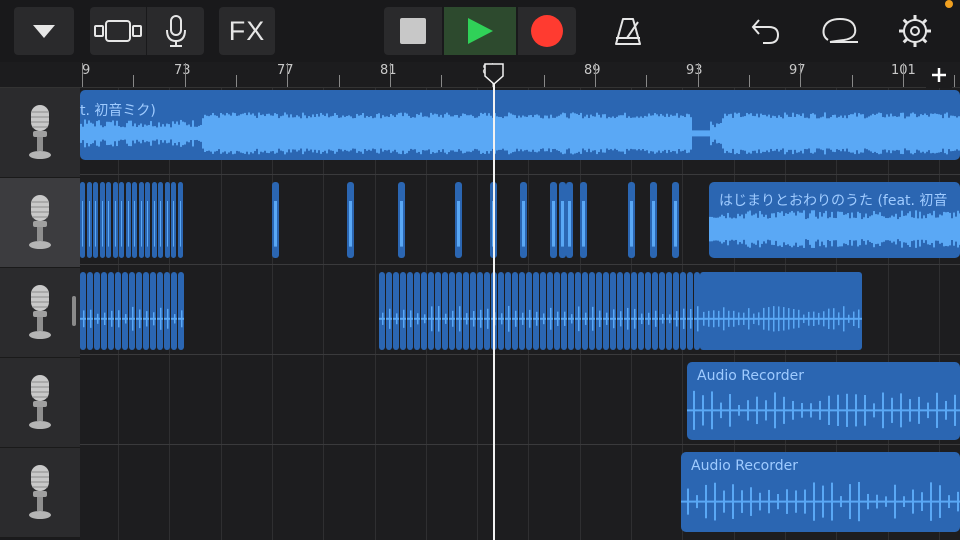 This screenshot has width=960, height=540. I want to click on stop-button, so click(413, 31).